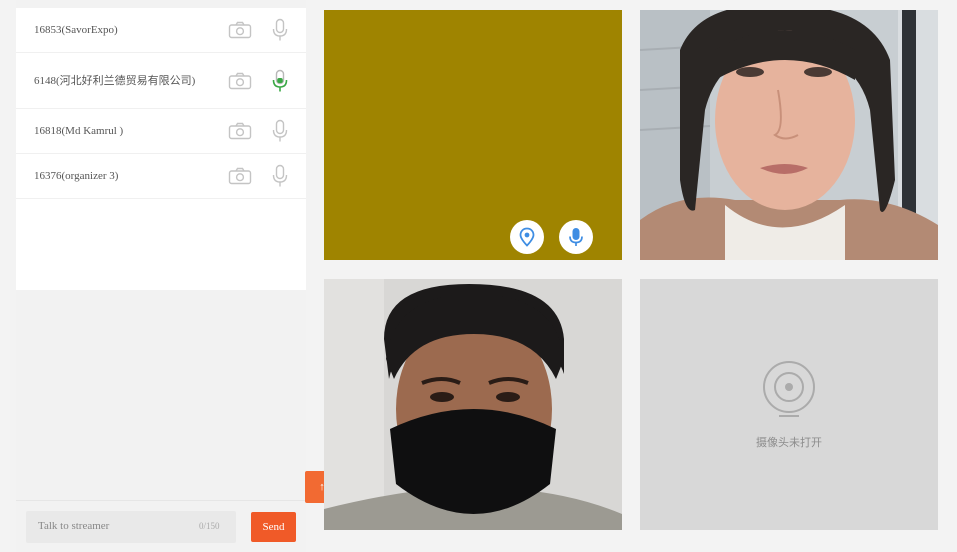  Describe the element at coordinates (789, 389) in the screenshot. I see `webcam-off-icon` at that location.